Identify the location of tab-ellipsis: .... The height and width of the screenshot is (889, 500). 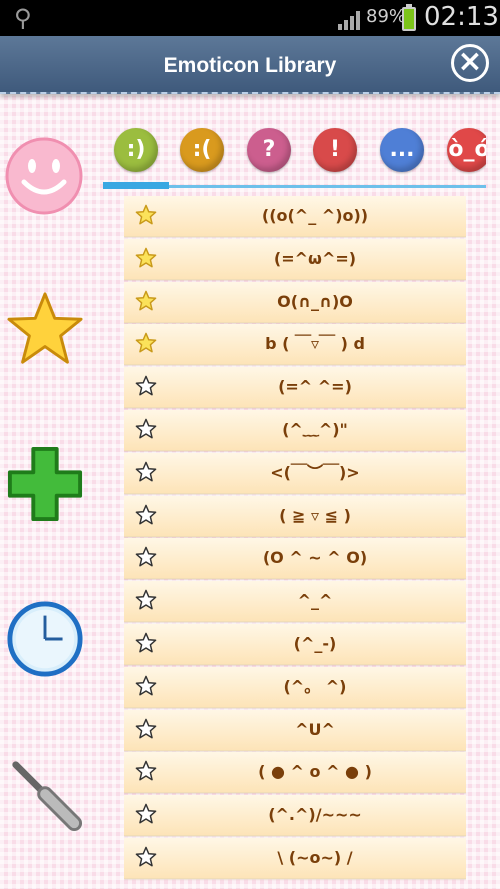
(402, 150).